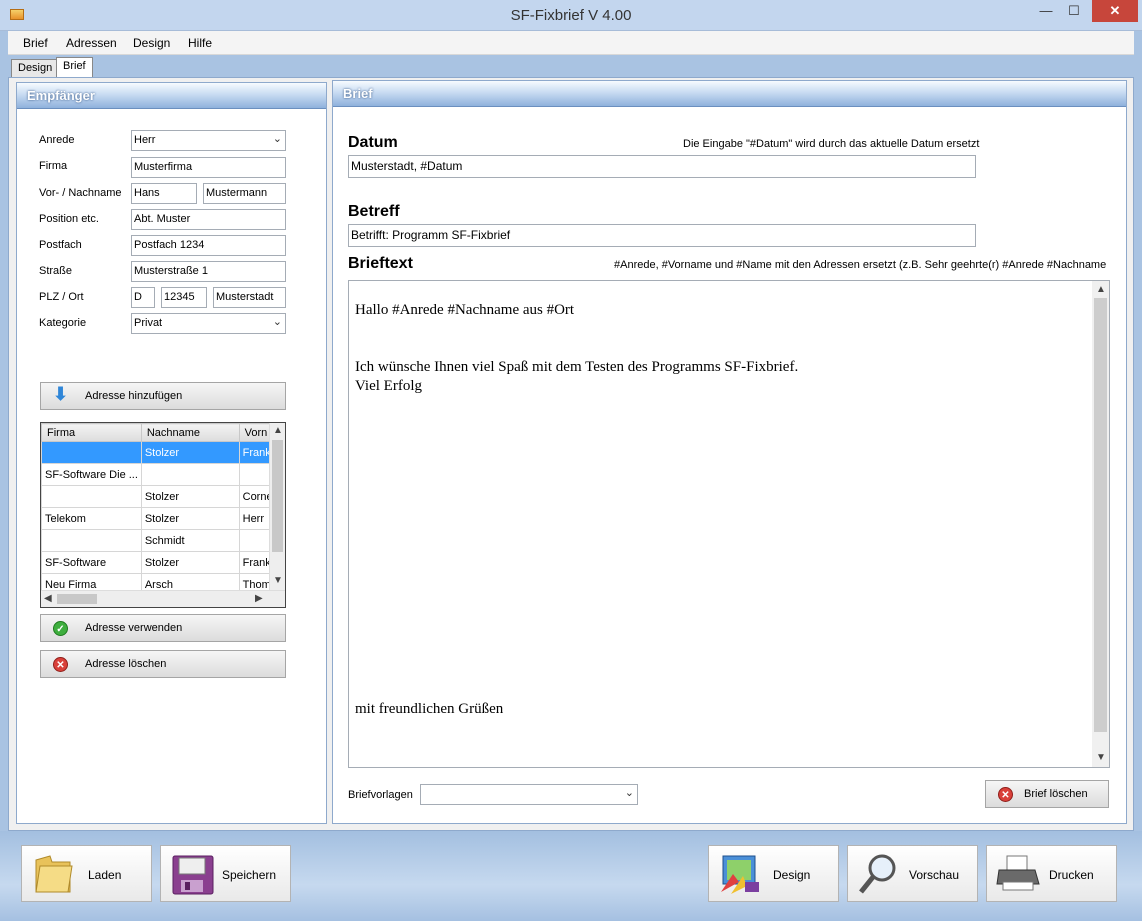 This screenshot has width=1142, height=921. What do you see at coordinates (134, 396) in the screenshot?
I see `add-address-label: Adresse hinzufügen` at bounding box center [134, 396].